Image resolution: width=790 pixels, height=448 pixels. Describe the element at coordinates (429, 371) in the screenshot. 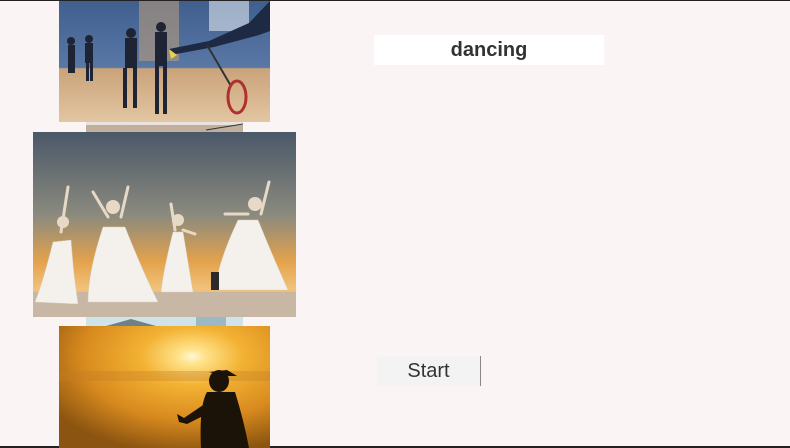

I see `start-button: Start` at that location.